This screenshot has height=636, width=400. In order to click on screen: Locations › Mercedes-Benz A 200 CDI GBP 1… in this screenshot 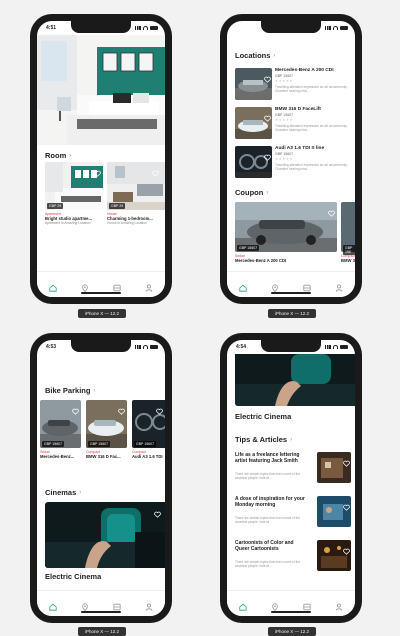, I will do `click(291, 159)`.